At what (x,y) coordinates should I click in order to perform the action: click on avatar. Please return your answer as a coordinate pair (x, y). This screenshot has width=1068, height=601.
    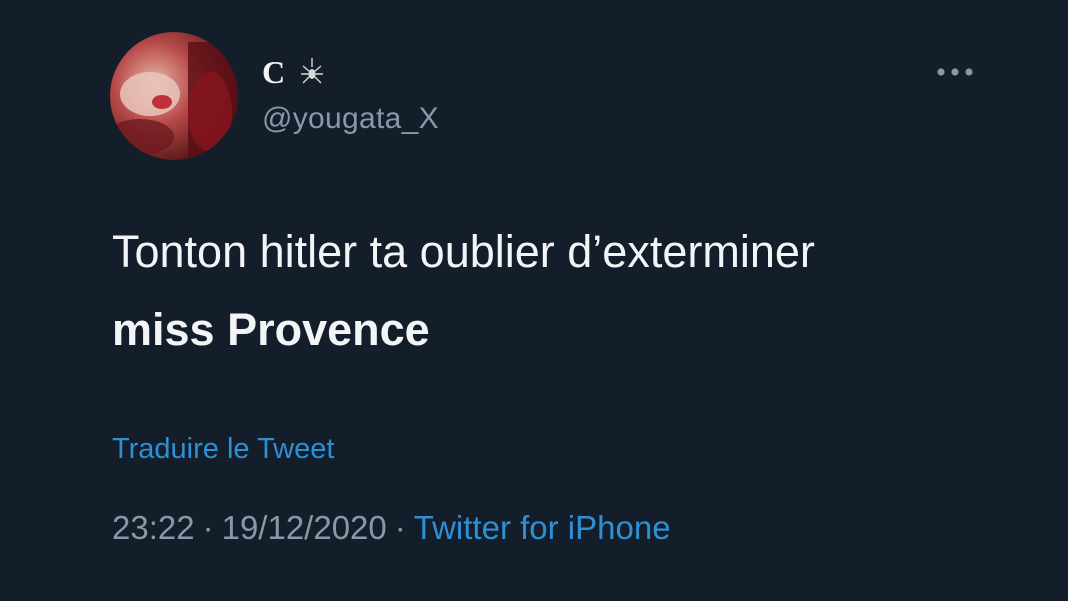
    Looking at the image, I should click on (174, 96).